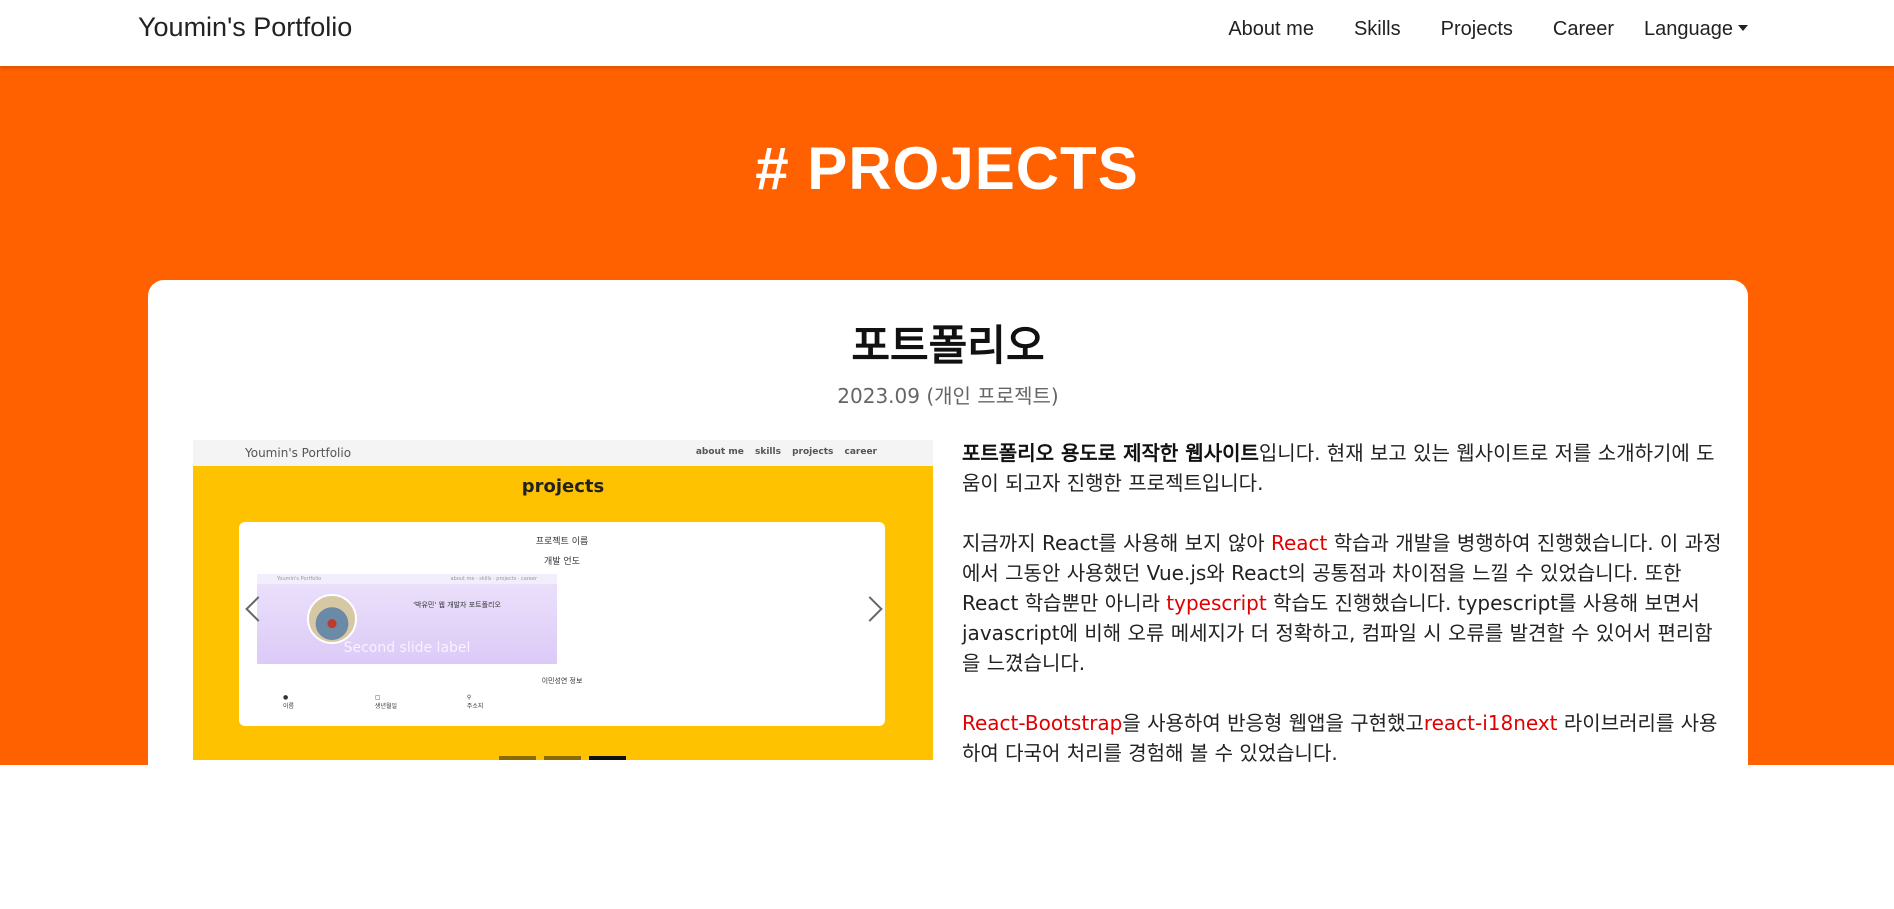  What do you see at coordinates (1583, 29) in the screenshot?
I see `nav-link-career: Career` at bounding box center [1583, 29].